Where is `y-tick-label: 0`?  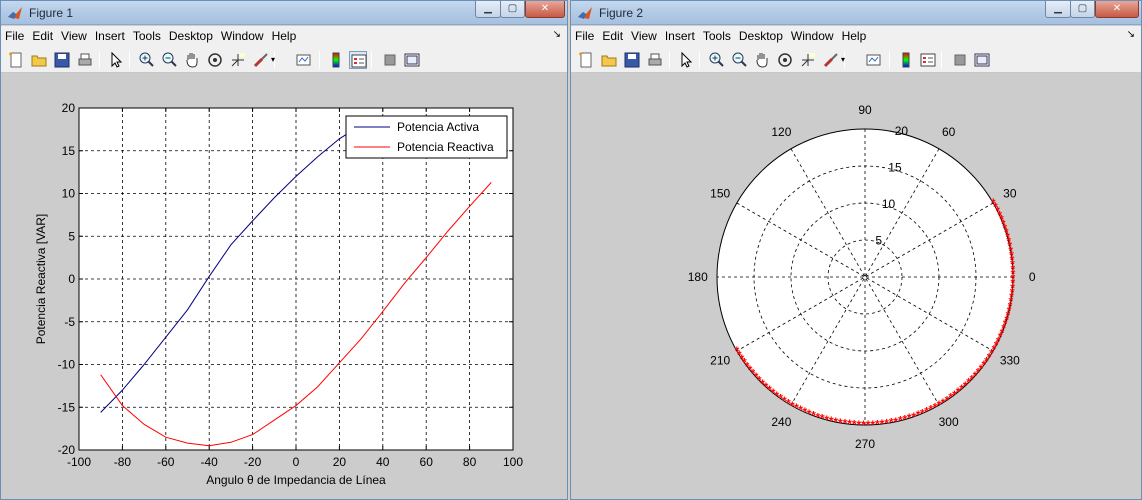
y-tick-label: 0 is located at coordinates (71, 279).